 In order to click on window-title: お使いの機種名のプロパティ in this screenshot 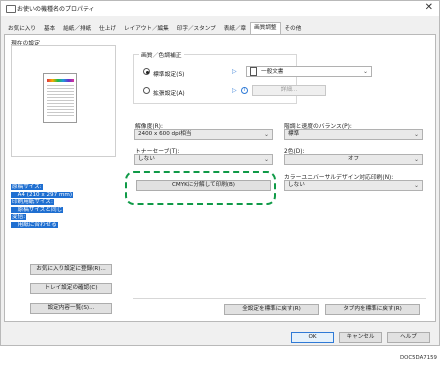, I will do `click(56, 9)`.